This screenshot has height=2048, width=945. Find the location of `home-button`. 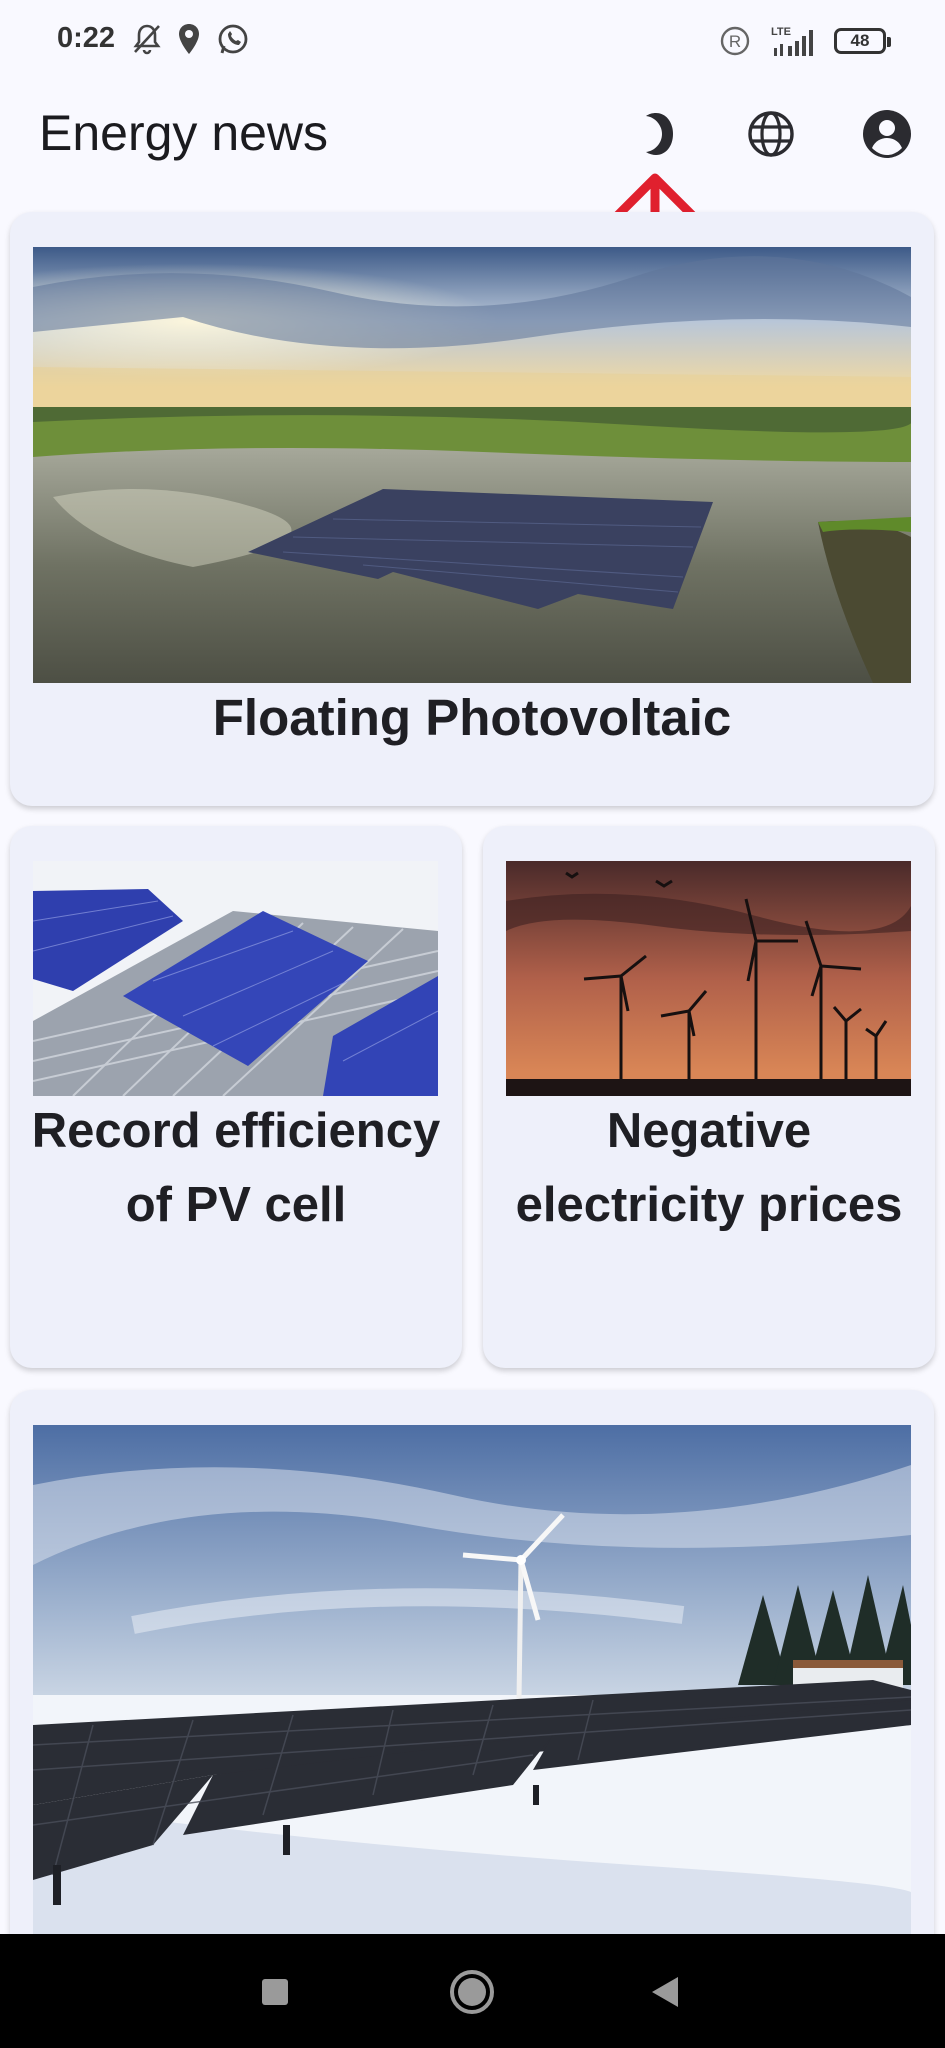

home-button is located at coordinates (472, 1992).